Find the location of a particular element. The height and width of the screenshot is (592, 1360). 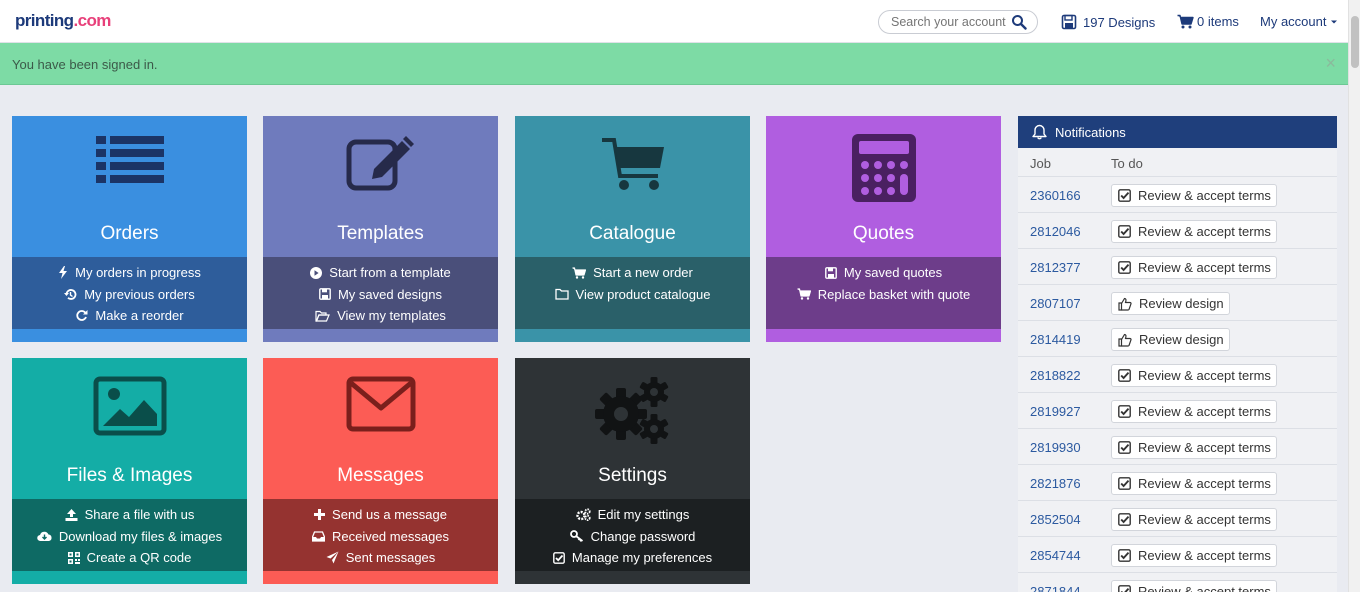

cloud-download-icon is located at coordinates (44, 536).